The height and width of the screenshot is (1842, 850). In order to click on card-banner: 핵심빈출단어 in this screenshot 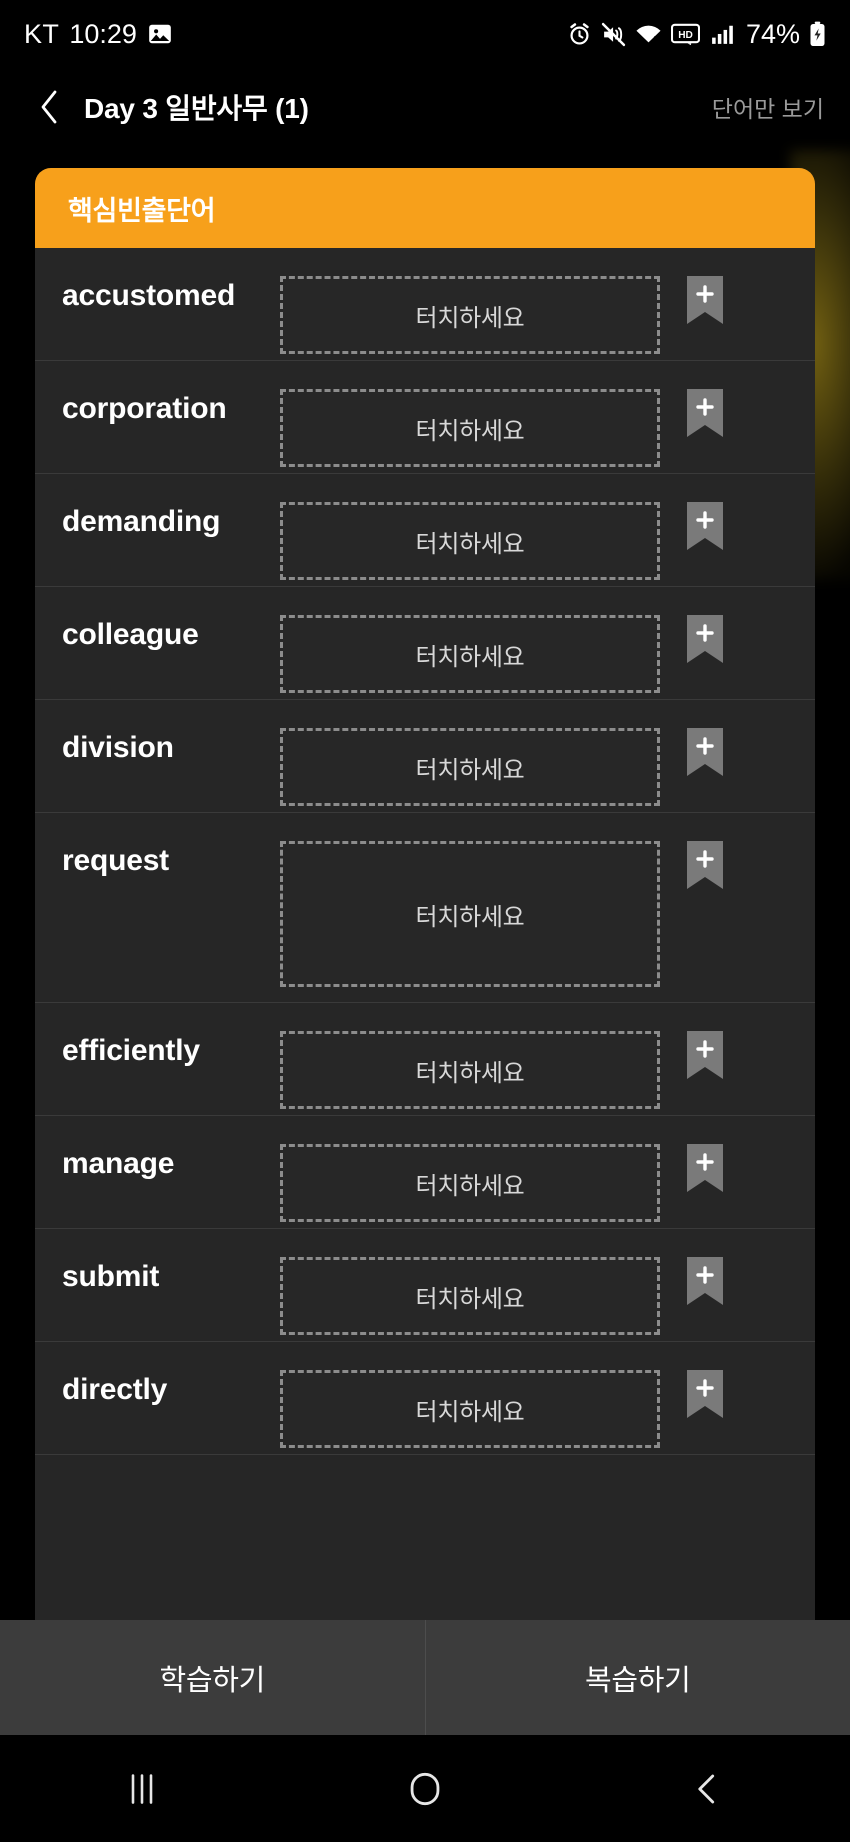, I will do `click(425, 208)`.